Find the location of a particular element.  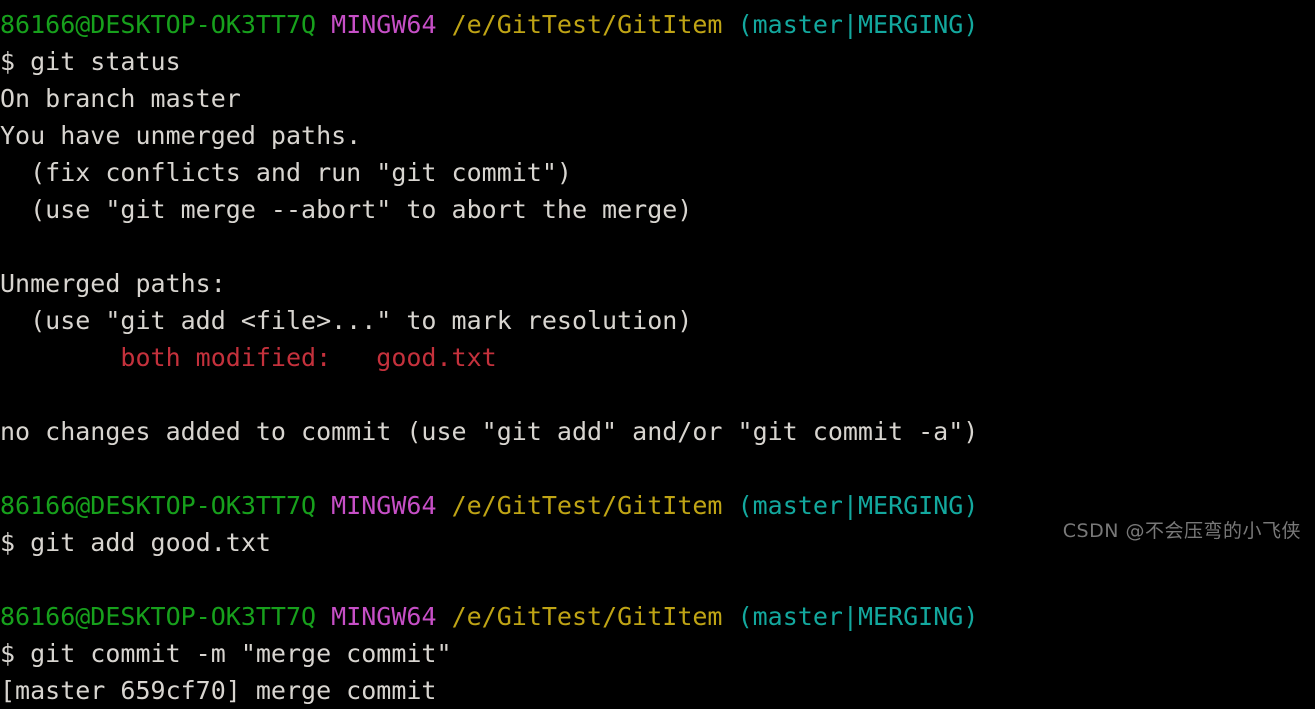

terminal-segment: $ git add good.txt is located at coordinates (135, 542).